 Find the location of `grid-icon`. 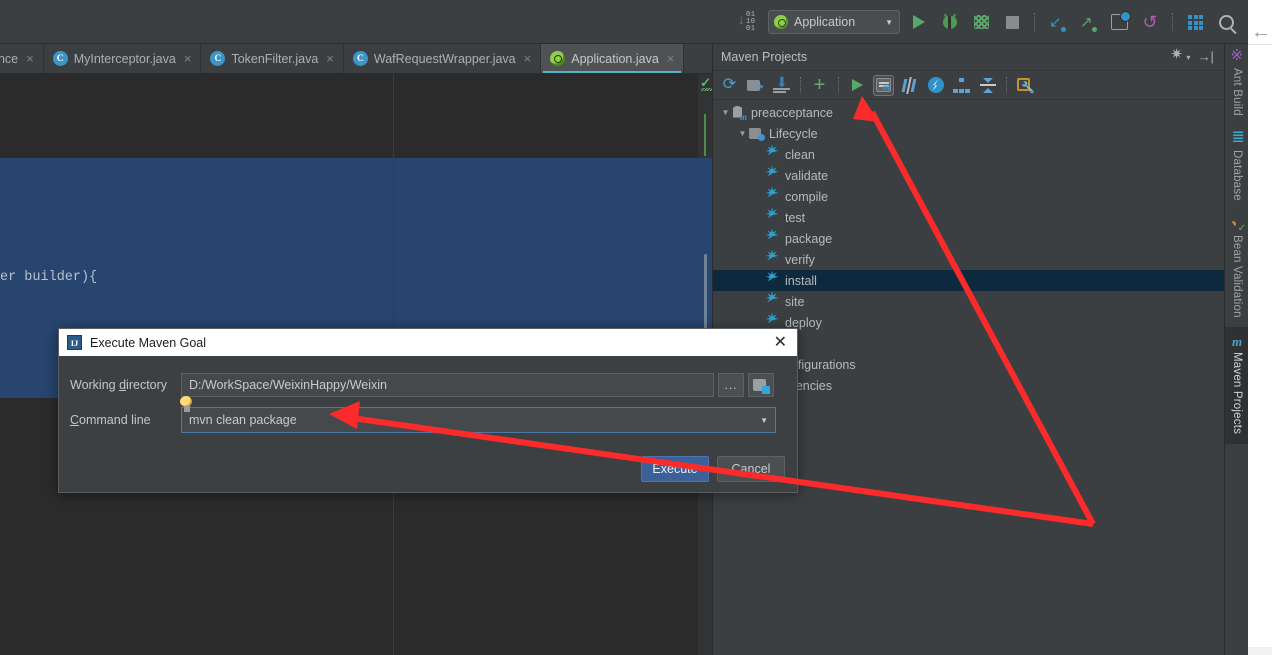

grid-icon is located at coordinates (1195, 22).